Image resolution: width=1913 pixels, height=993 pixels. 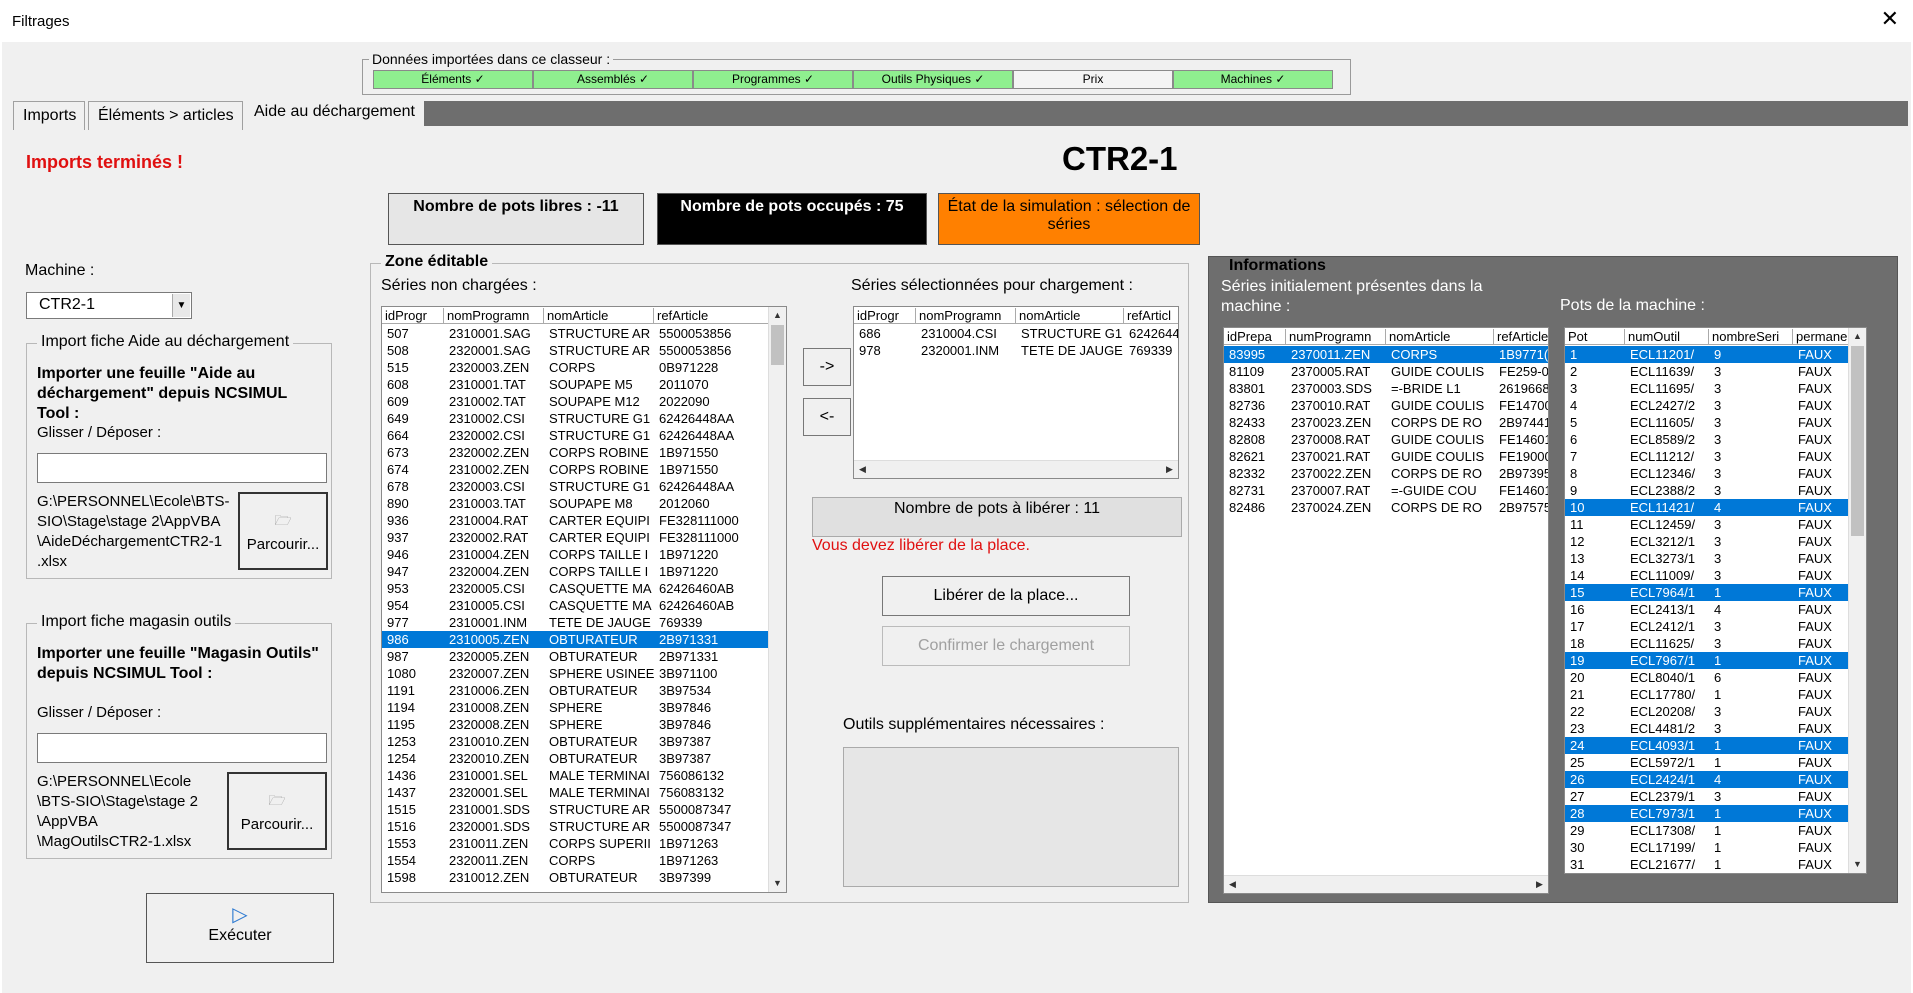 What do you see at coordinates (1016, 469) in the screenshot?
I see `selected-hscrollbar: ◀ ▶` at bounding box center [1016, 469].